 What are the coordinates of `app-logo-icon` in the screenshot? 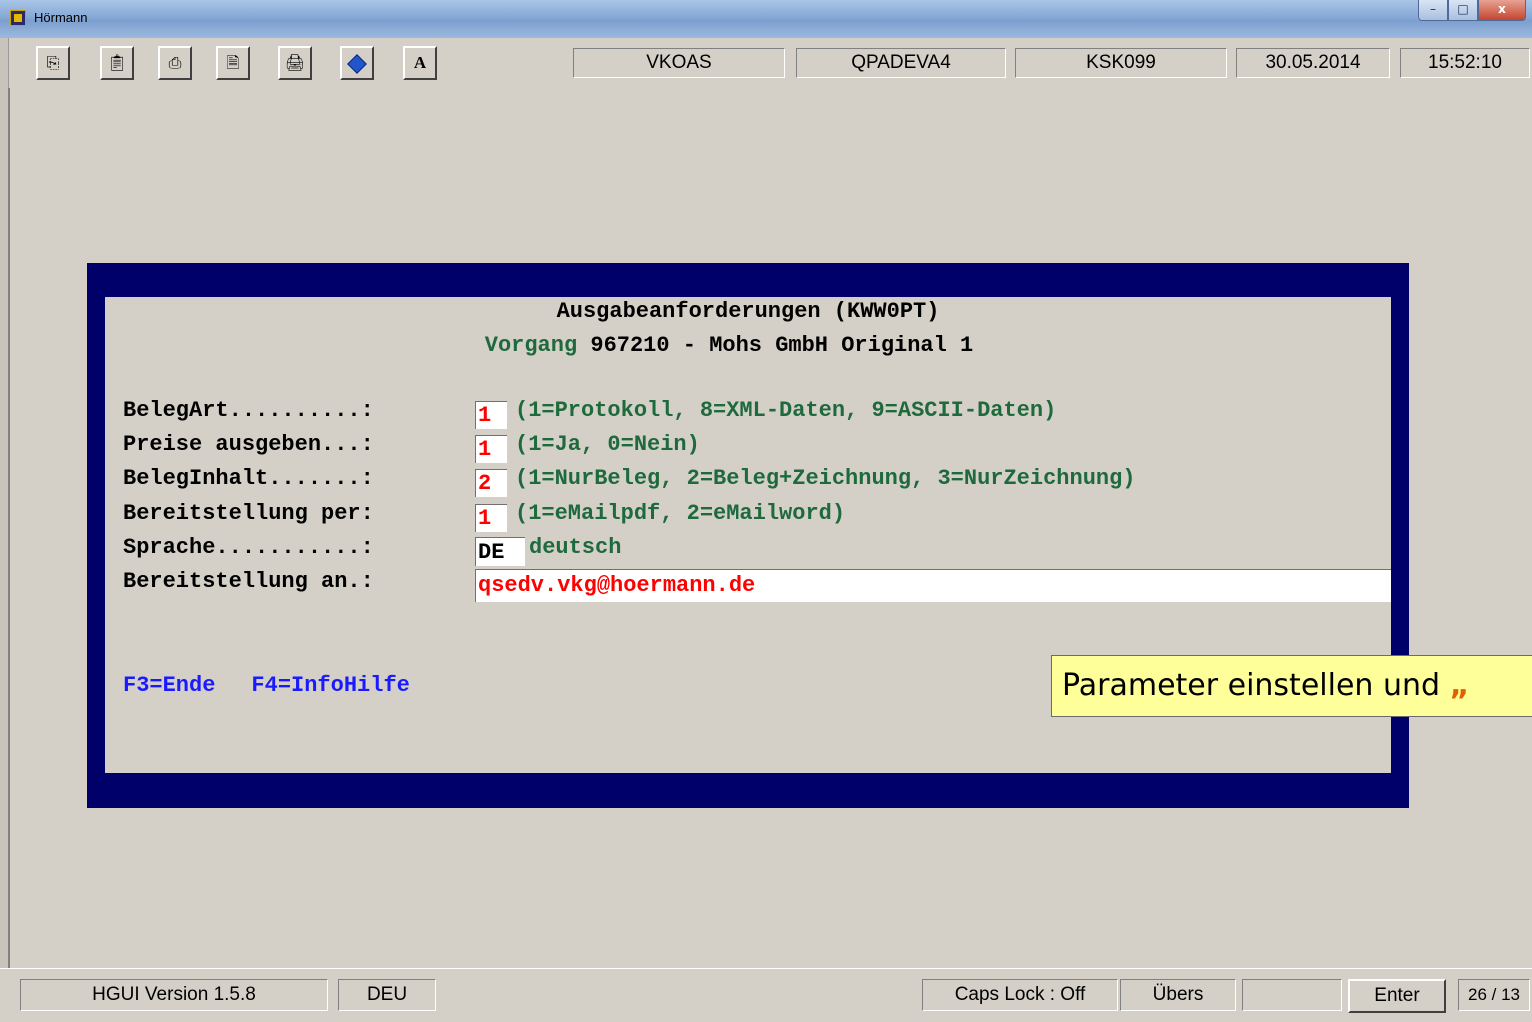 It's located at (18, 18).